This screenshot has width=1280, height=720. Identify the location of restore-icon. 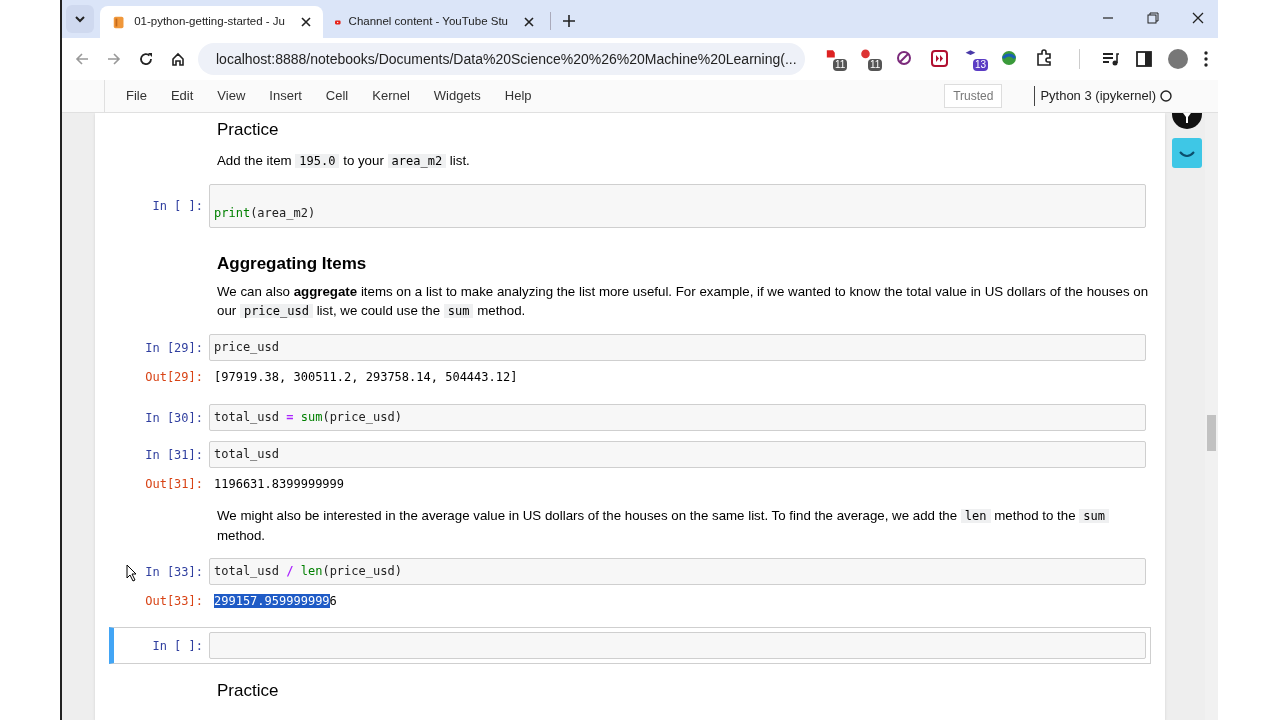
(1153, 18).